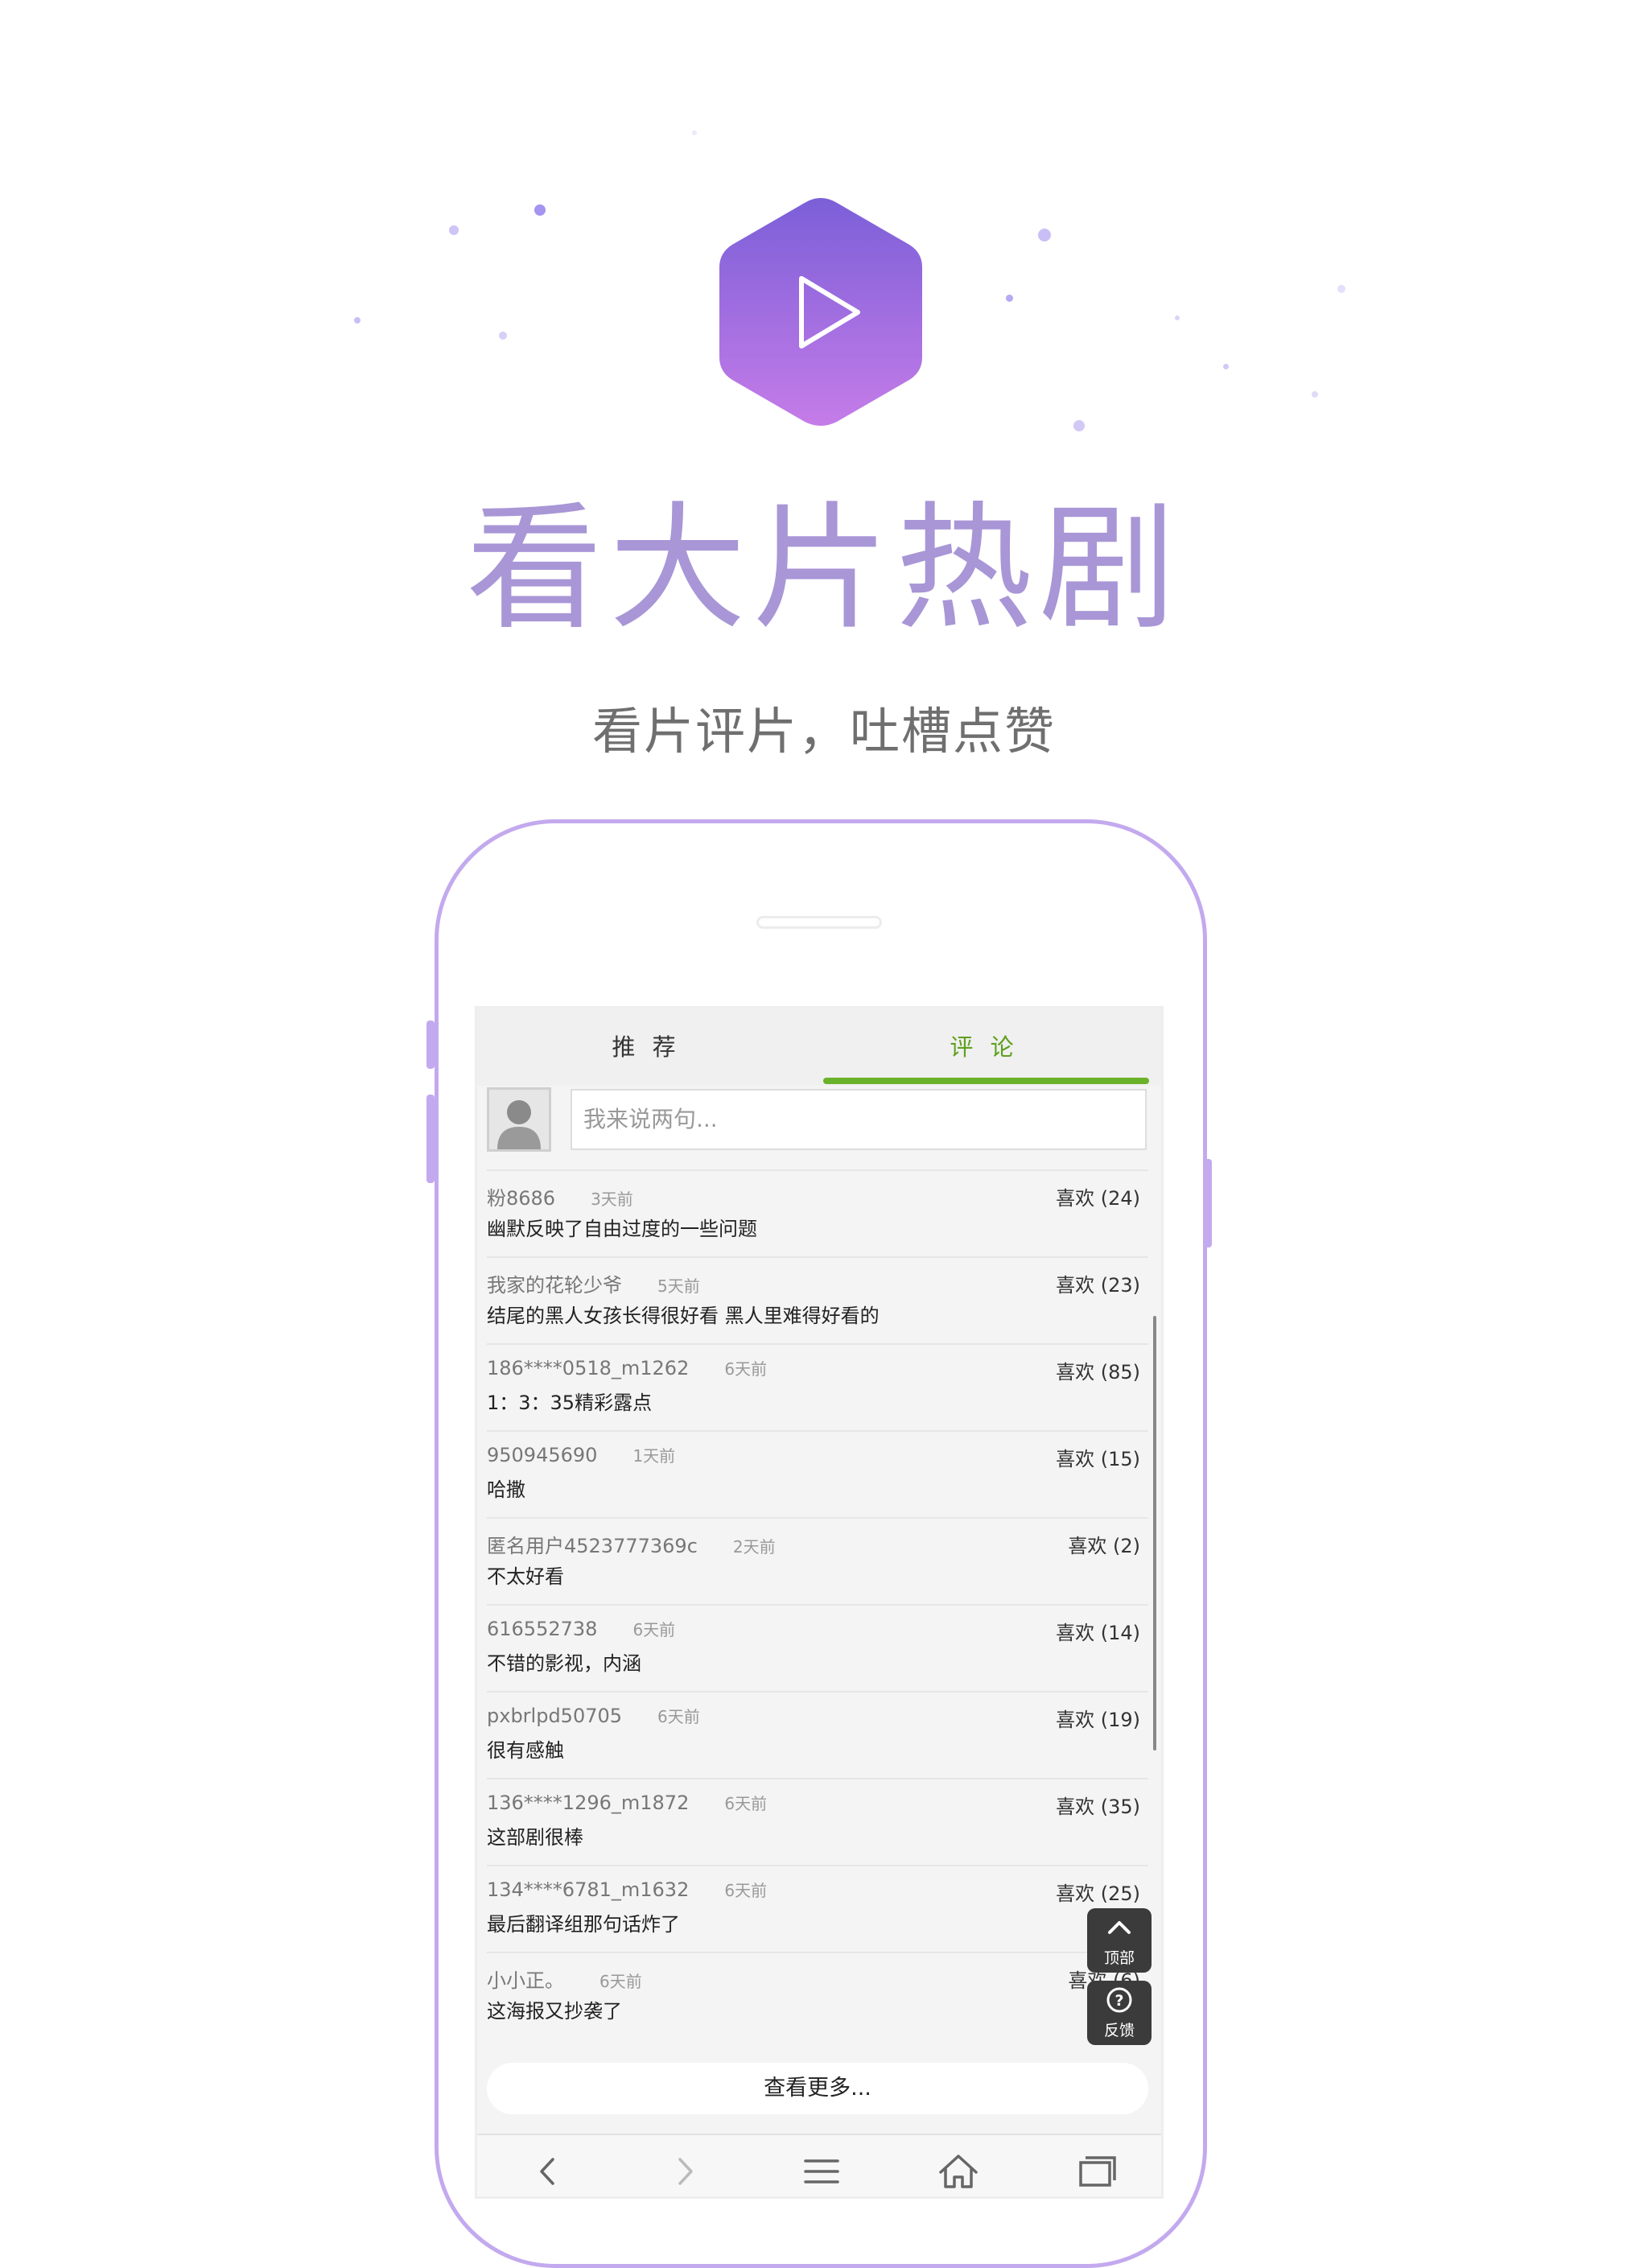 Image resolution: width=1648 pixels, height=2268 pixels. What do you see at coordinates (678, 1286) in the screenshot?
I see `comment-time: 5天前` at bounding box center [678, 1286].